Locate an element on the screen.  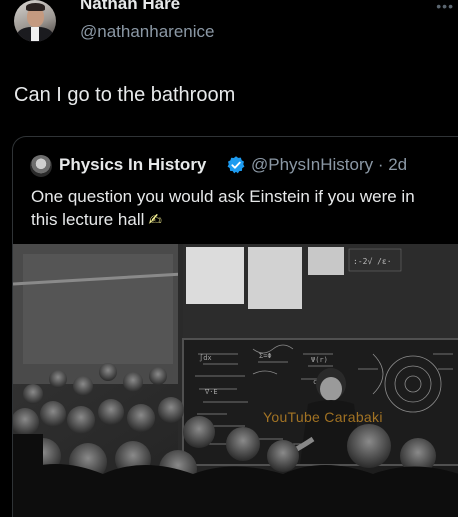
svg-text: Σ=Φ is located at coordinates (265, 356).